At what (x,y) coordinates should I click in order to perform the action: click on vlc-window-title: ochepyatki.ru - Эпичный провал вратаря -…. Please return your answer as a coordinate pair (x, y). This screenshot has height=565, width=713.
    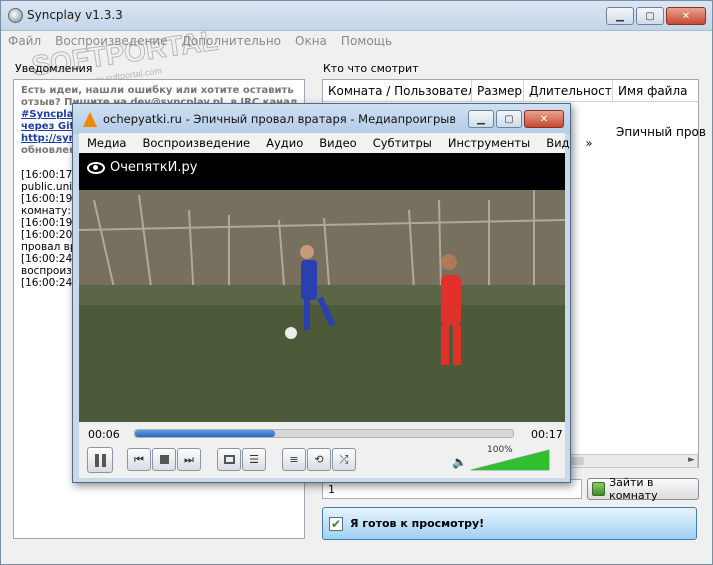
    Looking at the image, I should click on (279, 119).